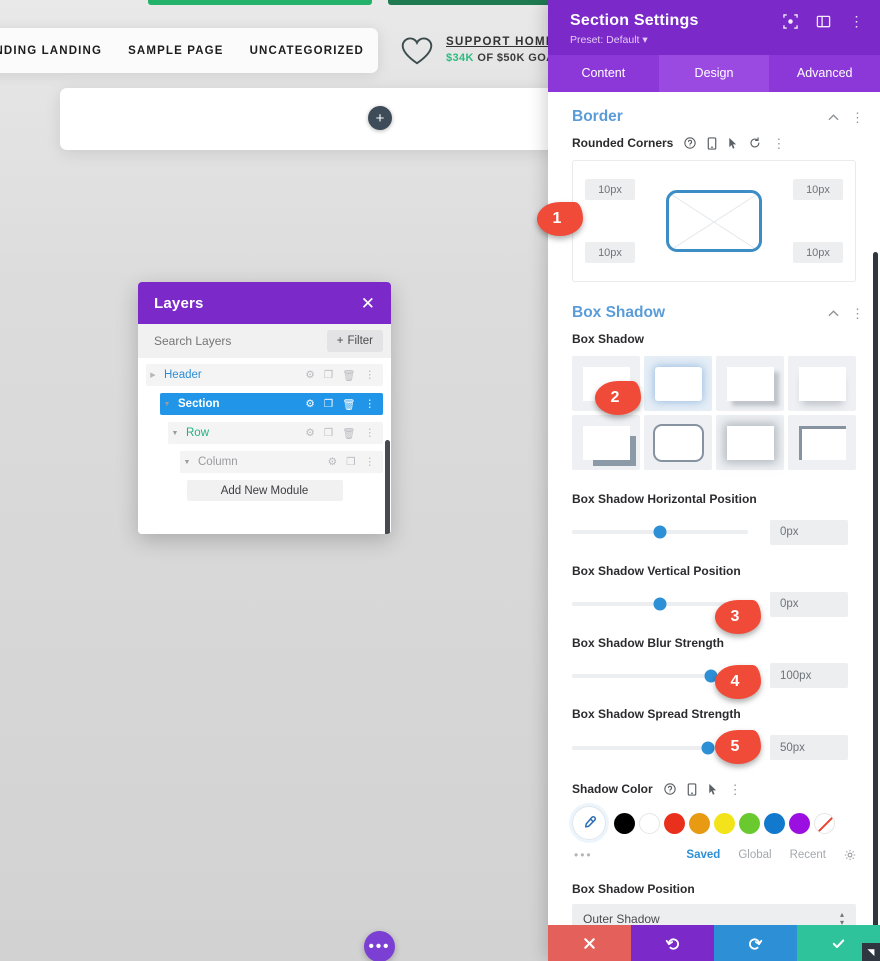 Image resolution: width=880 pixels, height=961 pixels. Describe the element at coordinates (379, 946) in the screenshot. I see `builder-menu-button: •••` at that location.